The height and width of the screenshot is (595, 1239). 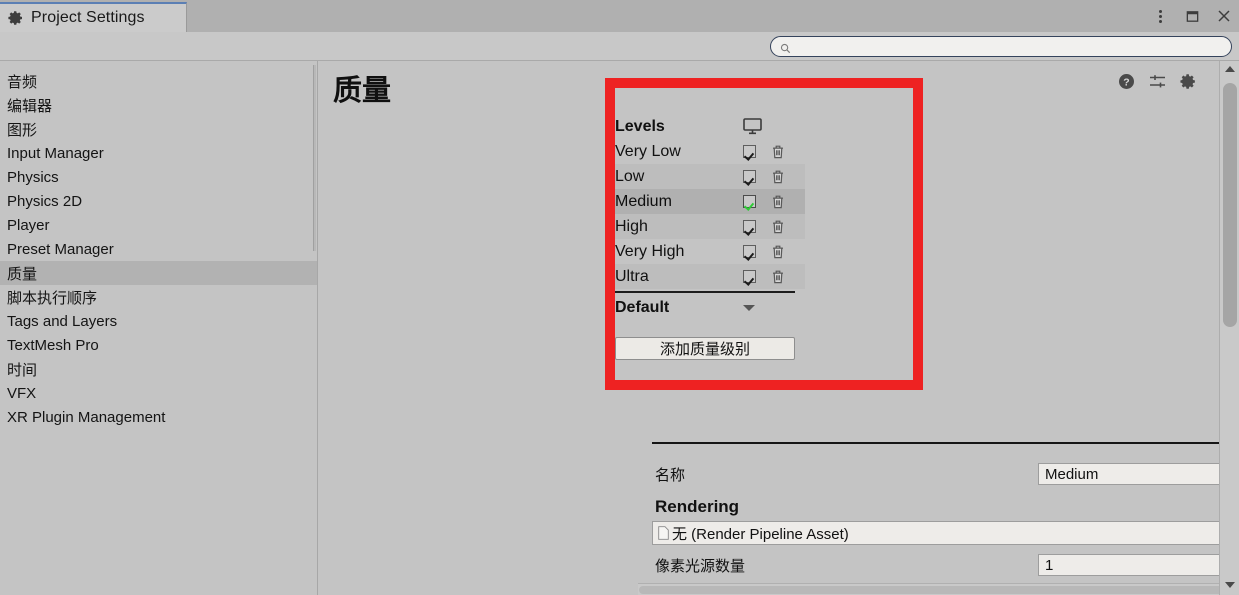 I want to click on default-level-label: Default, so click(x=642, y=307).